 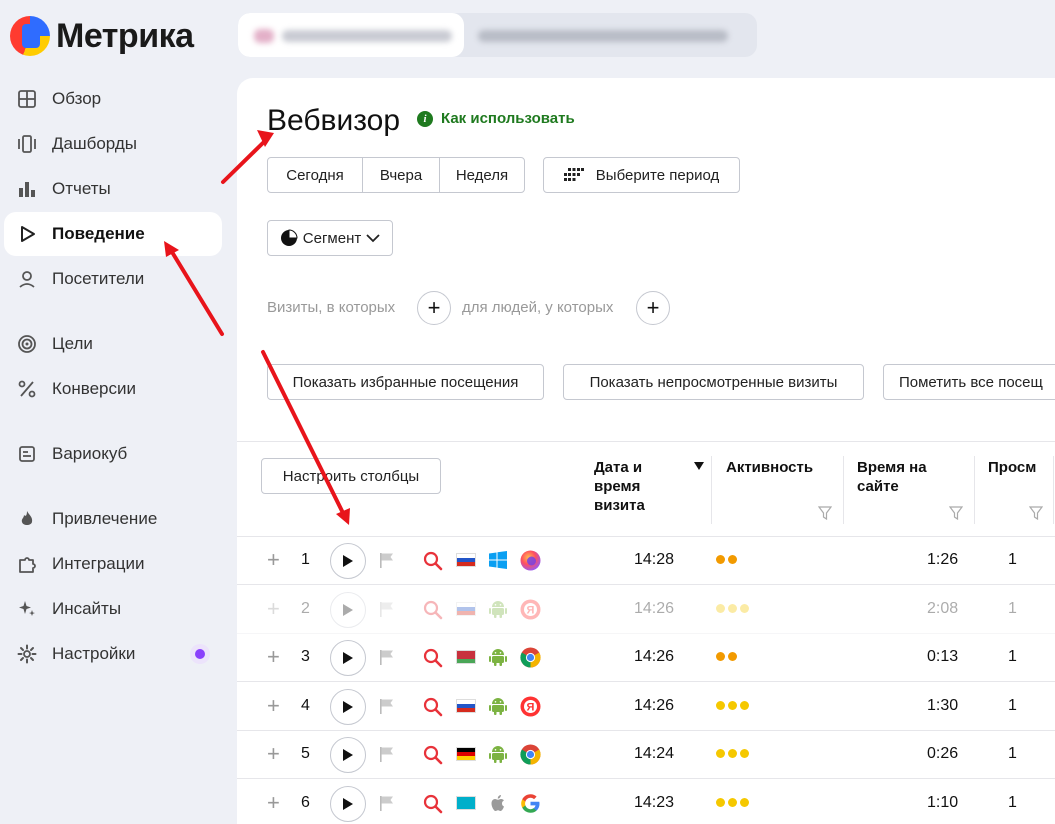 I want to click on app-logo: Метрика, so click(x=102, y=36).